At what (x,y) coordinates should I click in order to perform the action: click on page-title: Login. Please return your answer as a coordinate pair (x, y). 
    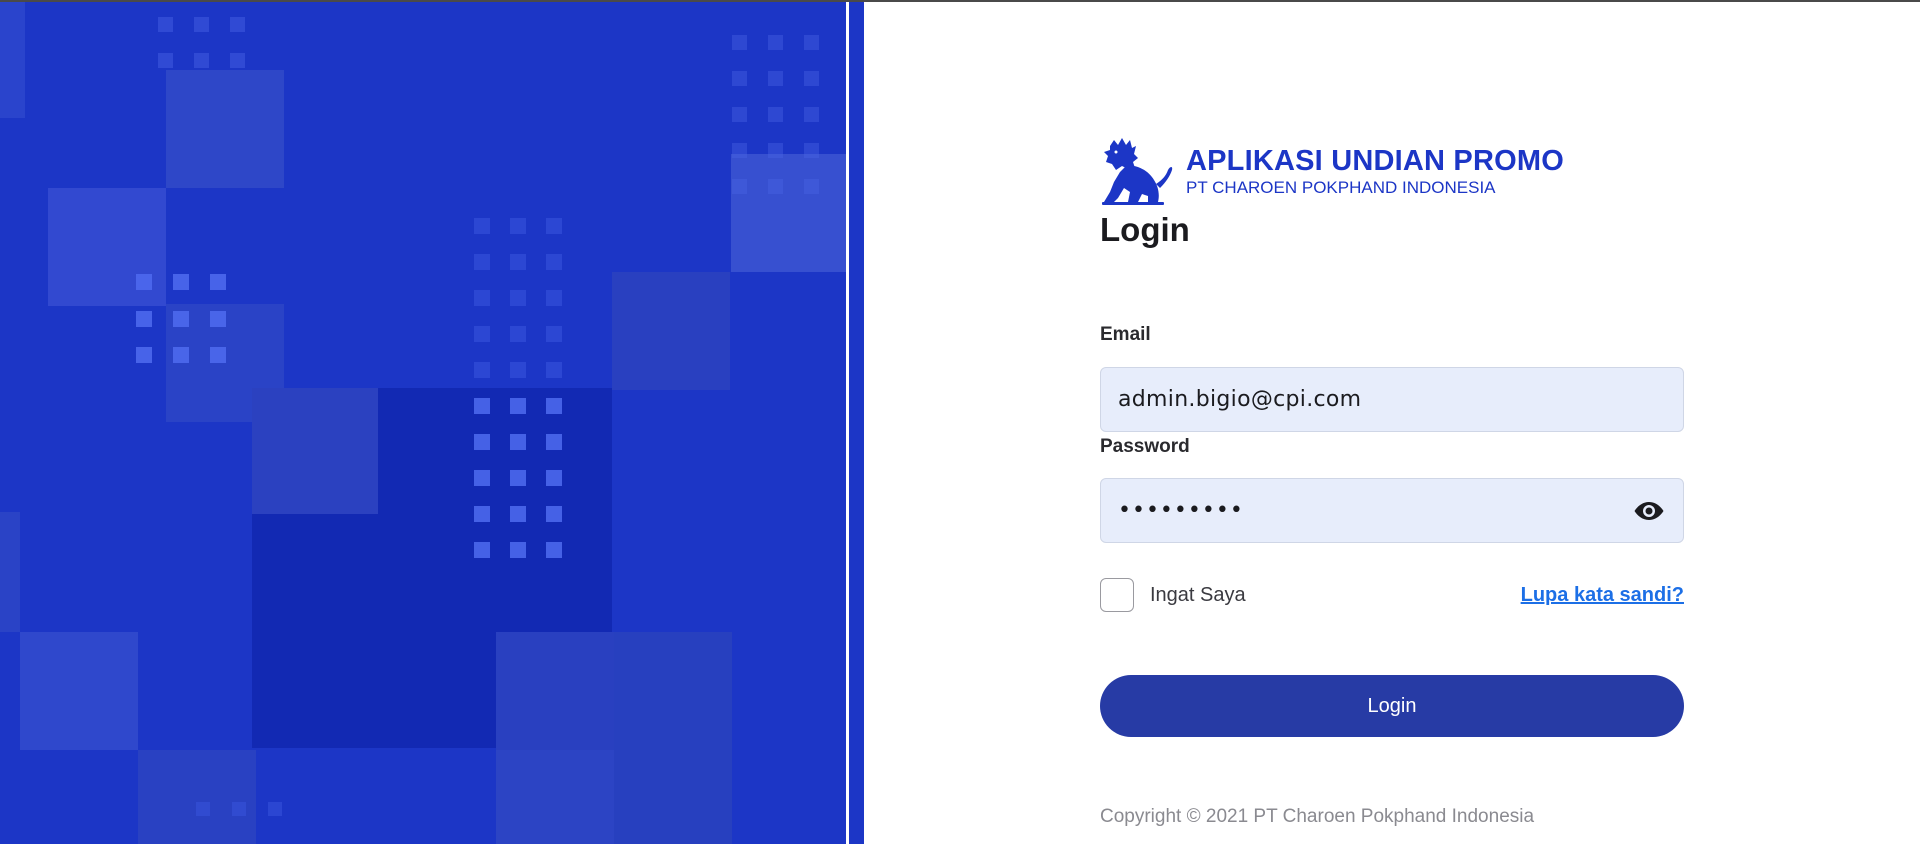
    Looking at the image, I should click on (1145, 229).